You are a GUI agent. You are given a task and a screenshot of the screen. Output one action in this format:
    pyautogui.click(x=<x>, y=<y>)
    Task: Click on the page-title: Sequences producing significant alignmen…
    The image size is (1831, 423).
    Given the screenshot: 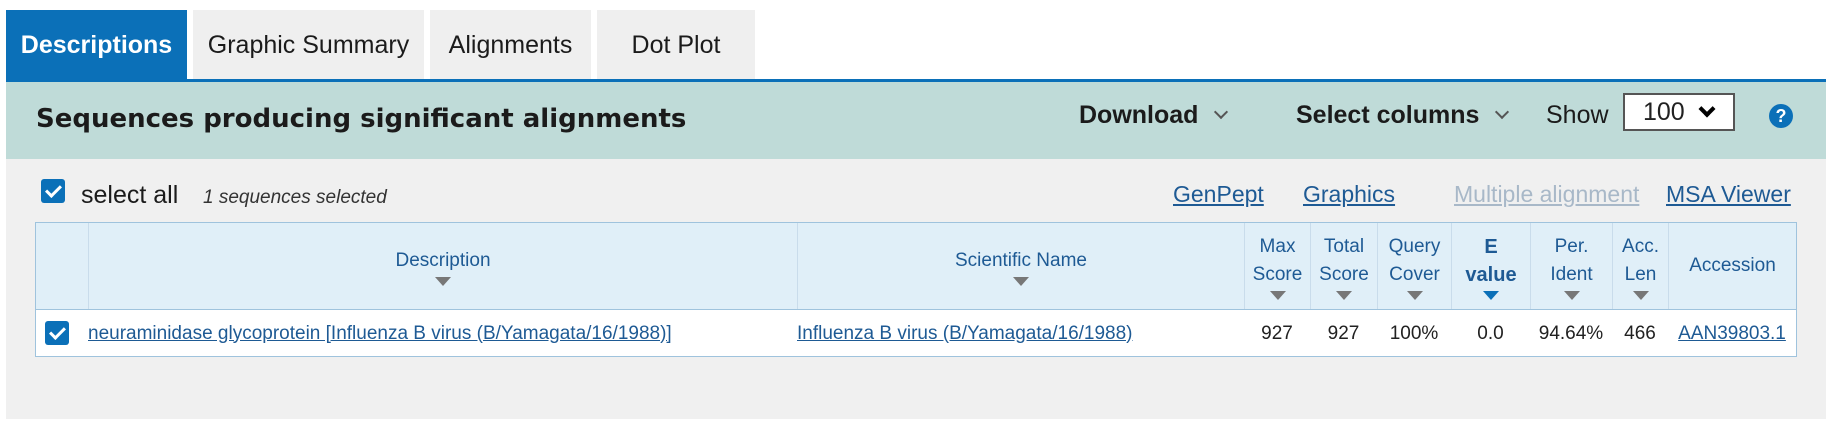 What is the action you would take?
    pyautogui.click(x=361, y=119)
    